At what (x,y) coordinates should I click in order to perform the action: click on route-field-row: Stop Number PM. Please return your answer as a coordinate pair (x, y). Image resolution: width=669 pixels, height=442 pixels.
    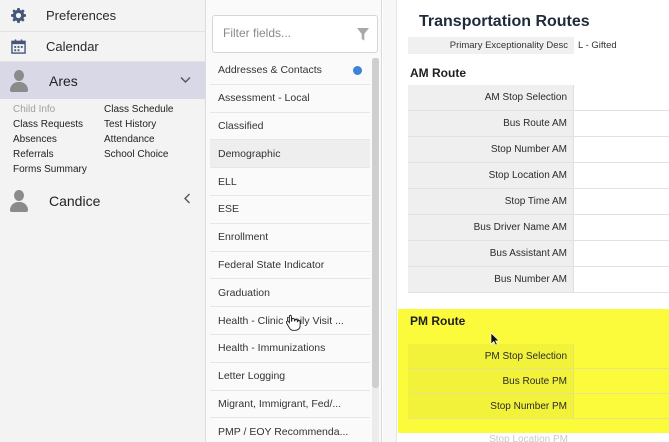
    Looking at the image, I should click on (538, 406).